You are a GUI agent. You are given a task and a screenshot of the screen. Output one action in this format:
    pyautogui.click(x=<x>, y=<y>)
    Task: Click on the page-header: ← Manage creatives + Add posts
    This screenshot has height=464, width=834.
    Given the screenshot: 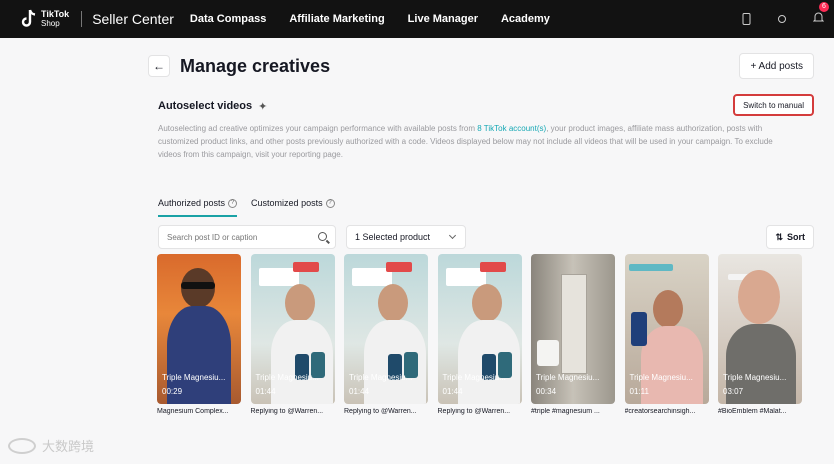 What is the action you would take?
    pyautogui.click(x=486, y=66)
    